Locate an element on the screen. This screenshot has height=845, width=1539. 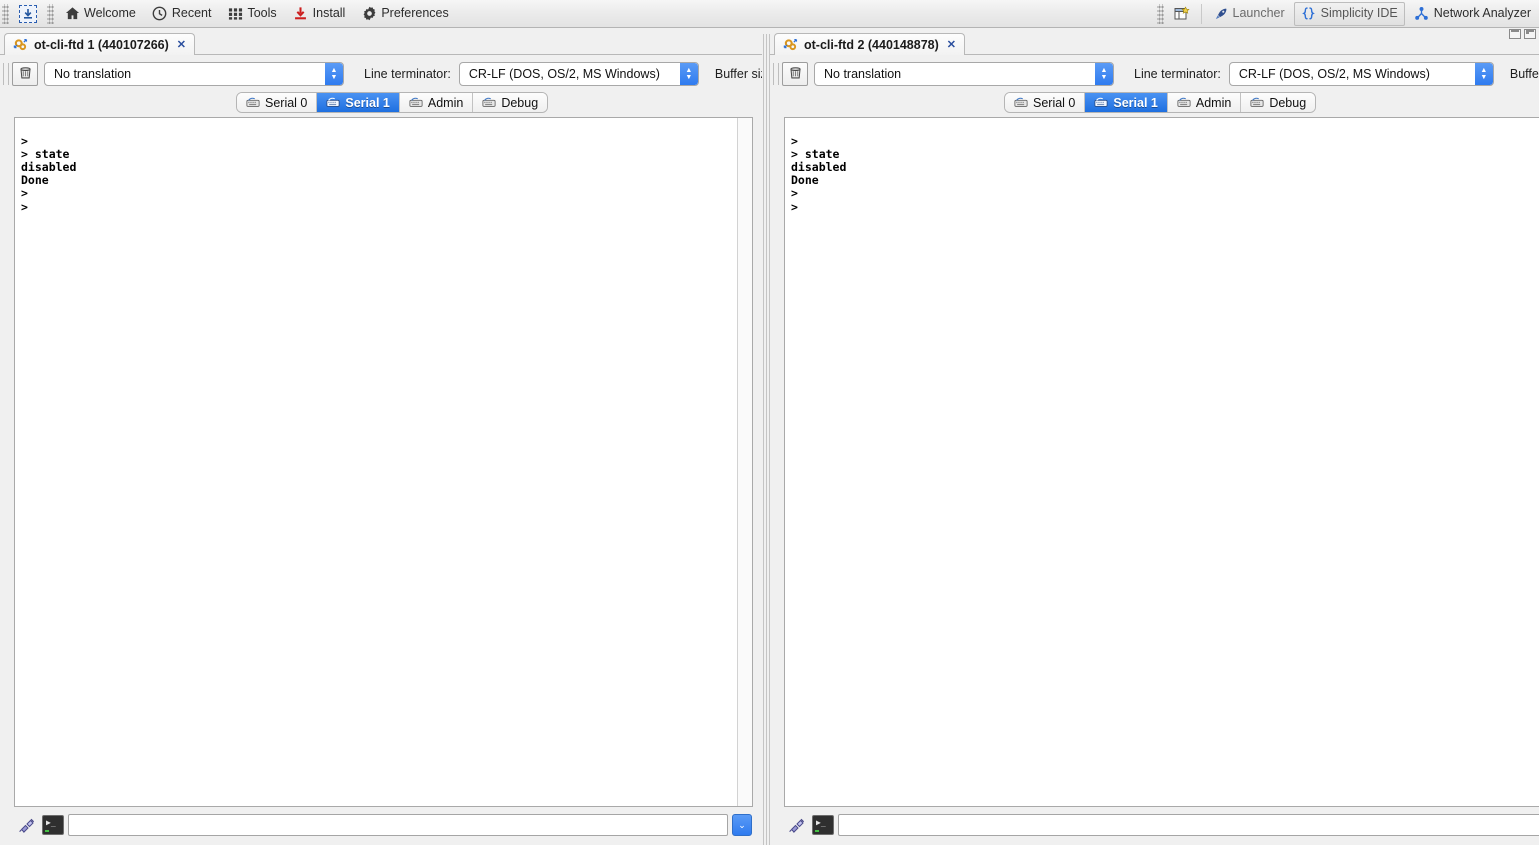
perspective-network-analyzer: Network Analyzer is located at coordinates (1472, 14).